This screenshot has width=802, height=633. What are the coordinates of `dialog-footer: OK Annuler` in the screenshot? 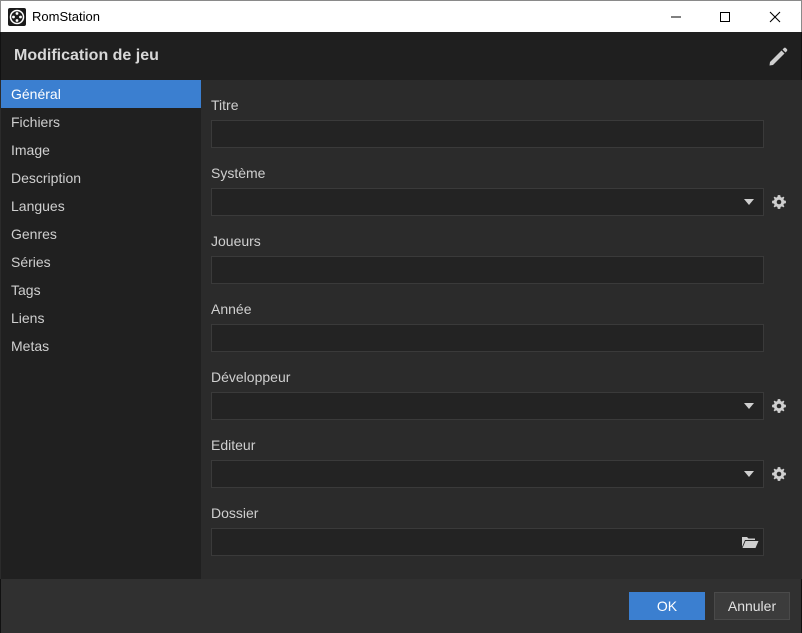 It's located at (401, 606).